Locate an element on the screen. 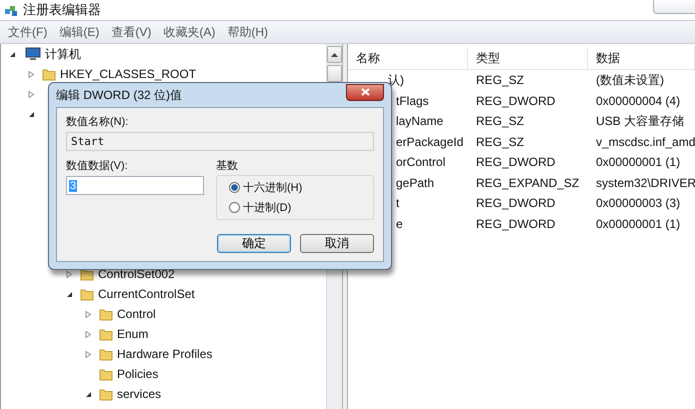 This screenshot has height=409, width=695. menu-item: 文件(F) is located at coordinates (28, 32).